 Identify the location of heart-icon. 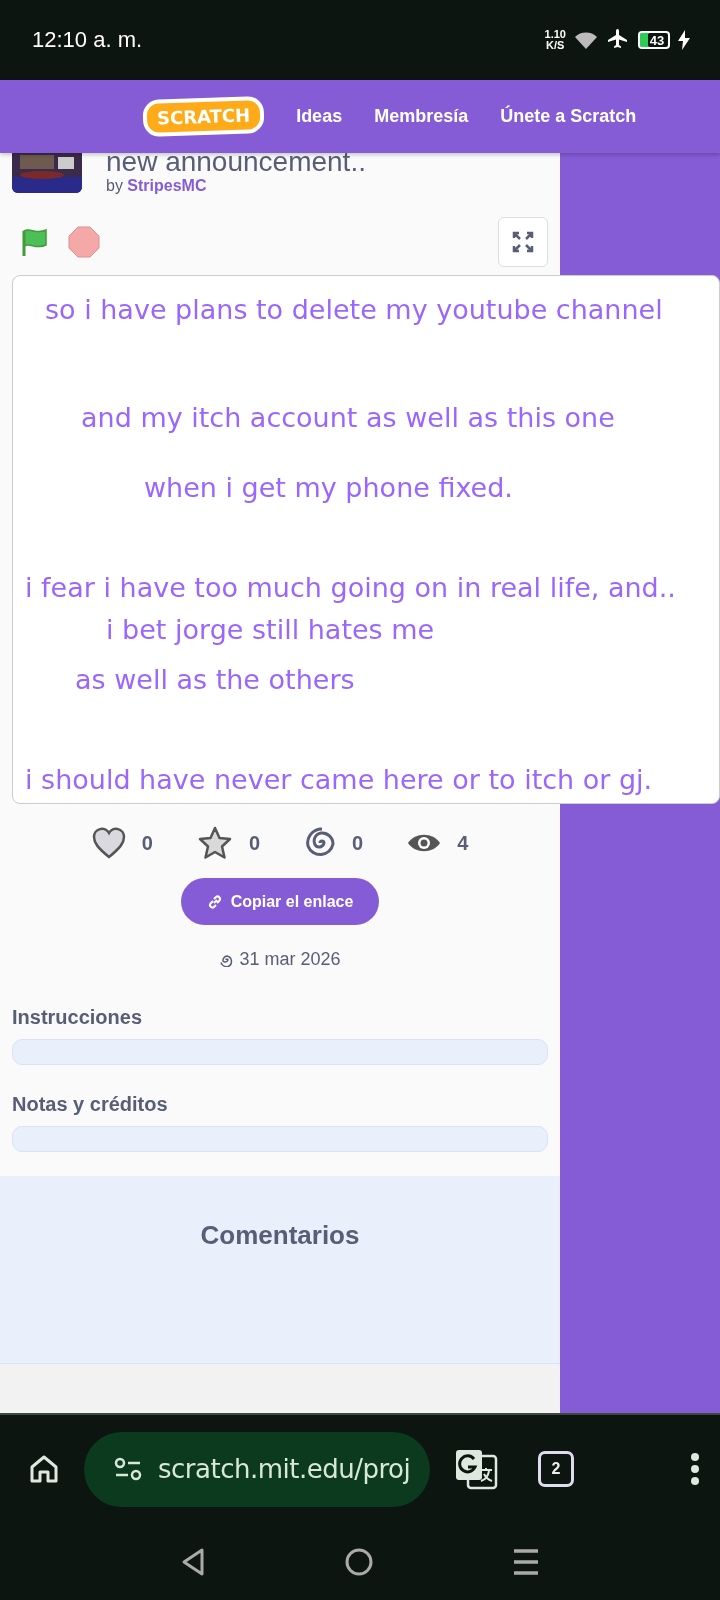
(108, 843).